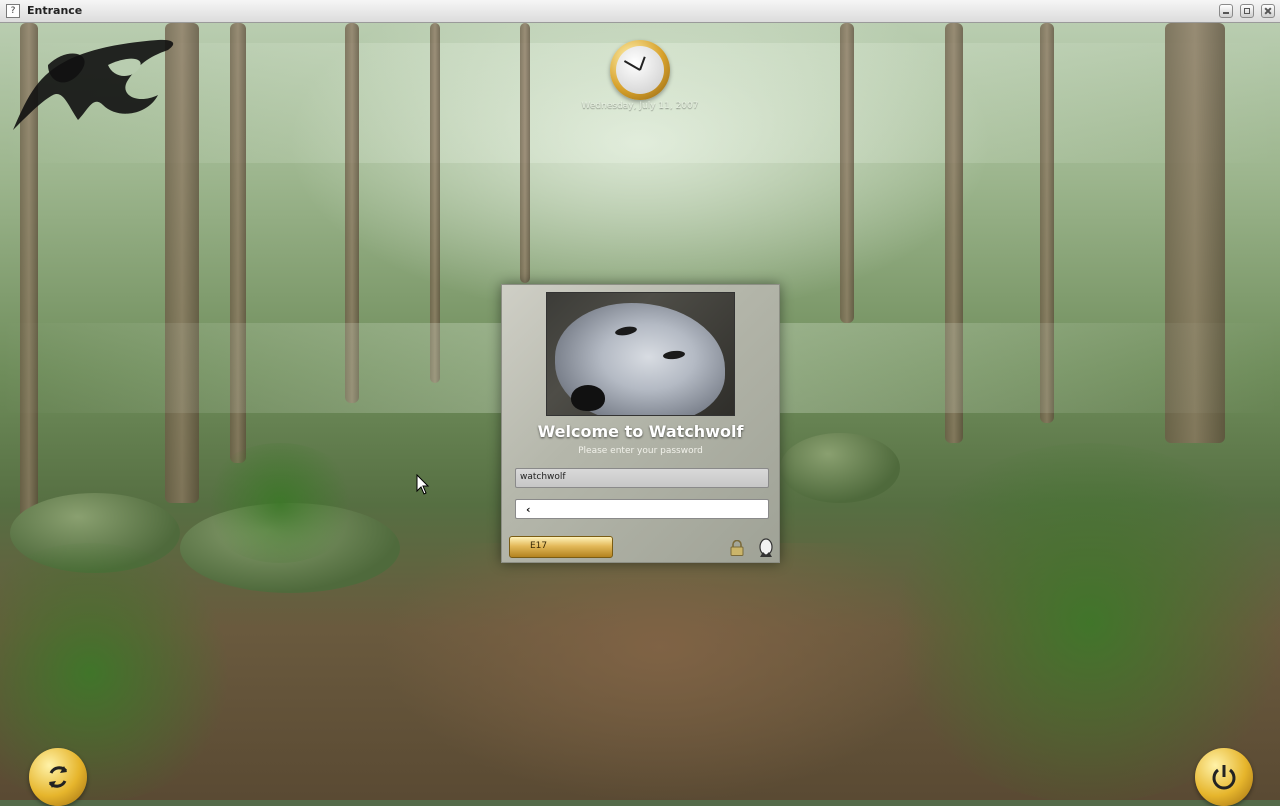  Describe the element at coordinates (13, 11) in the screenshot. I see `app-icon: ?` at that location.